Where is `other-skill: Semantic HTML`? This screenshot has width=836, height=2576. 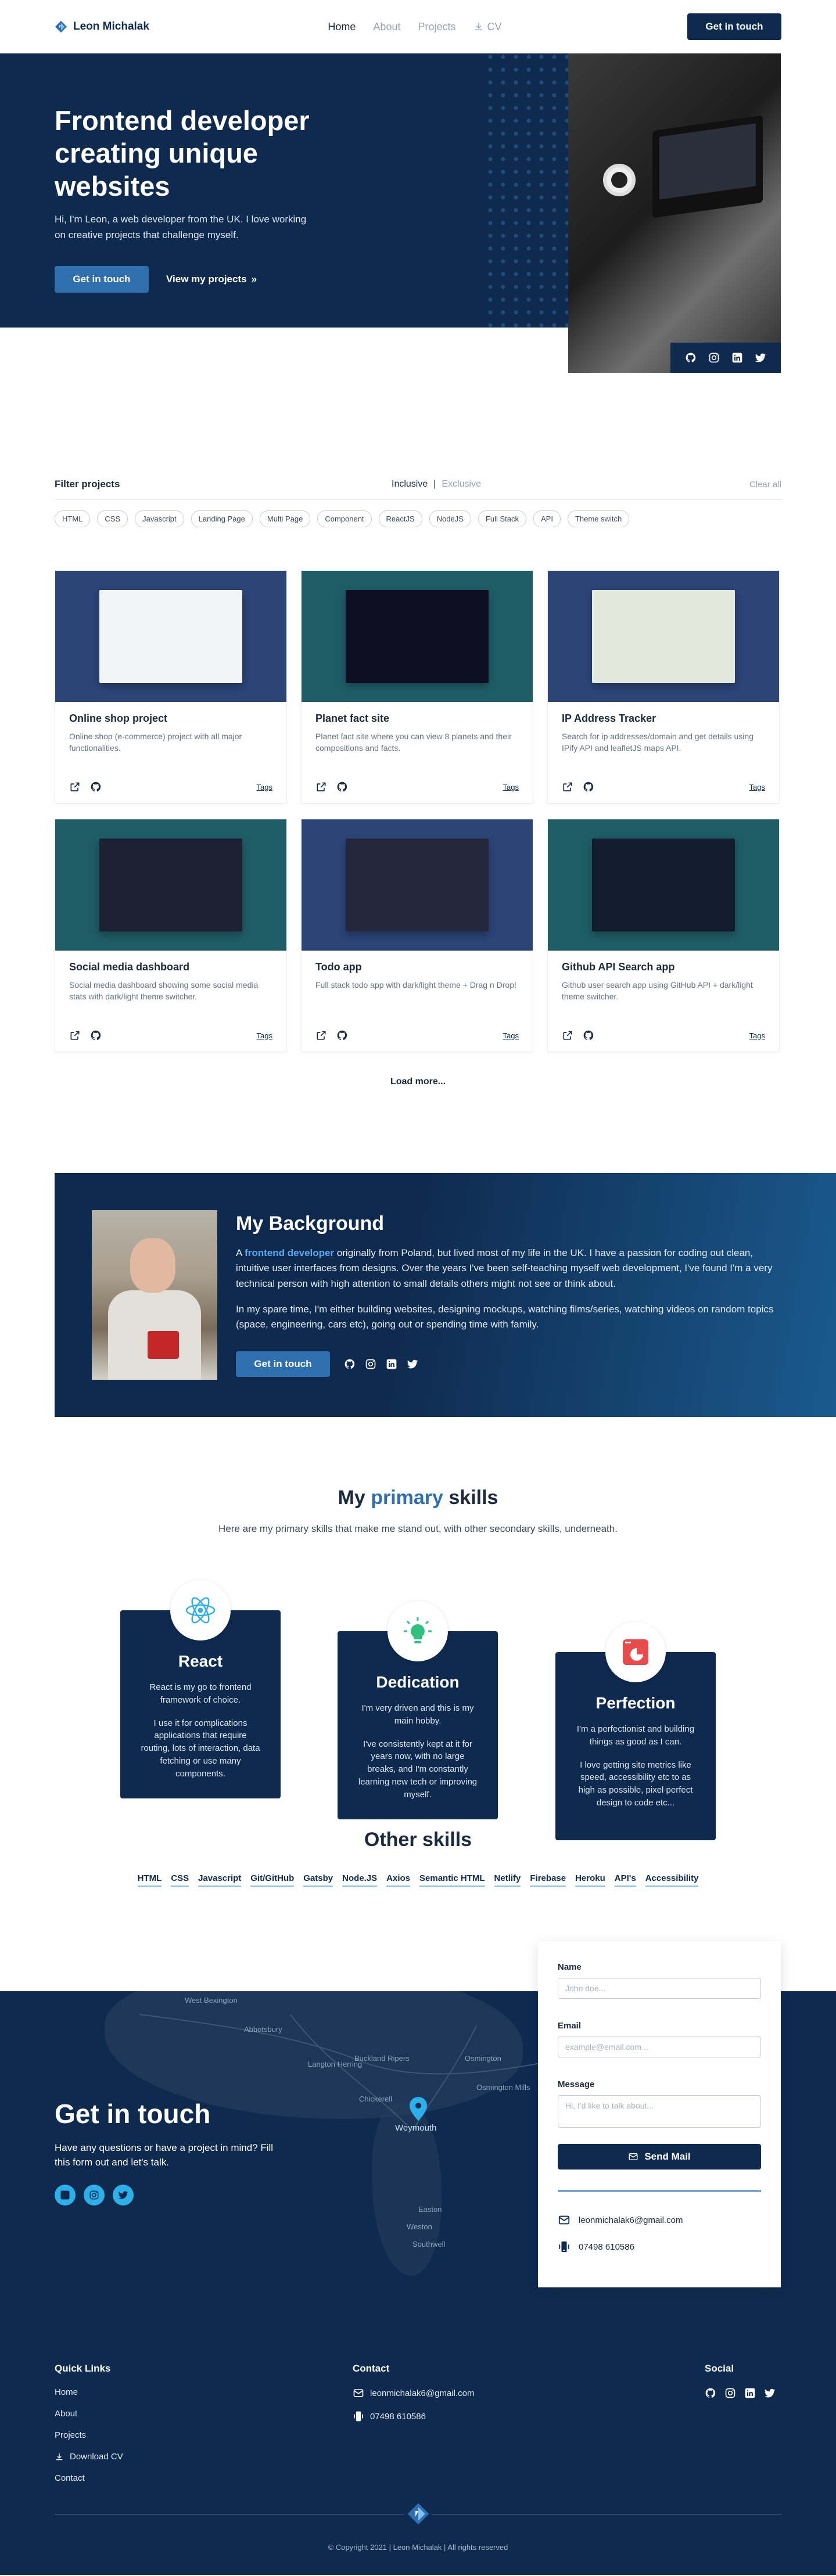
other-skill: Semantic HTML is located at coordinates (452, 1880).